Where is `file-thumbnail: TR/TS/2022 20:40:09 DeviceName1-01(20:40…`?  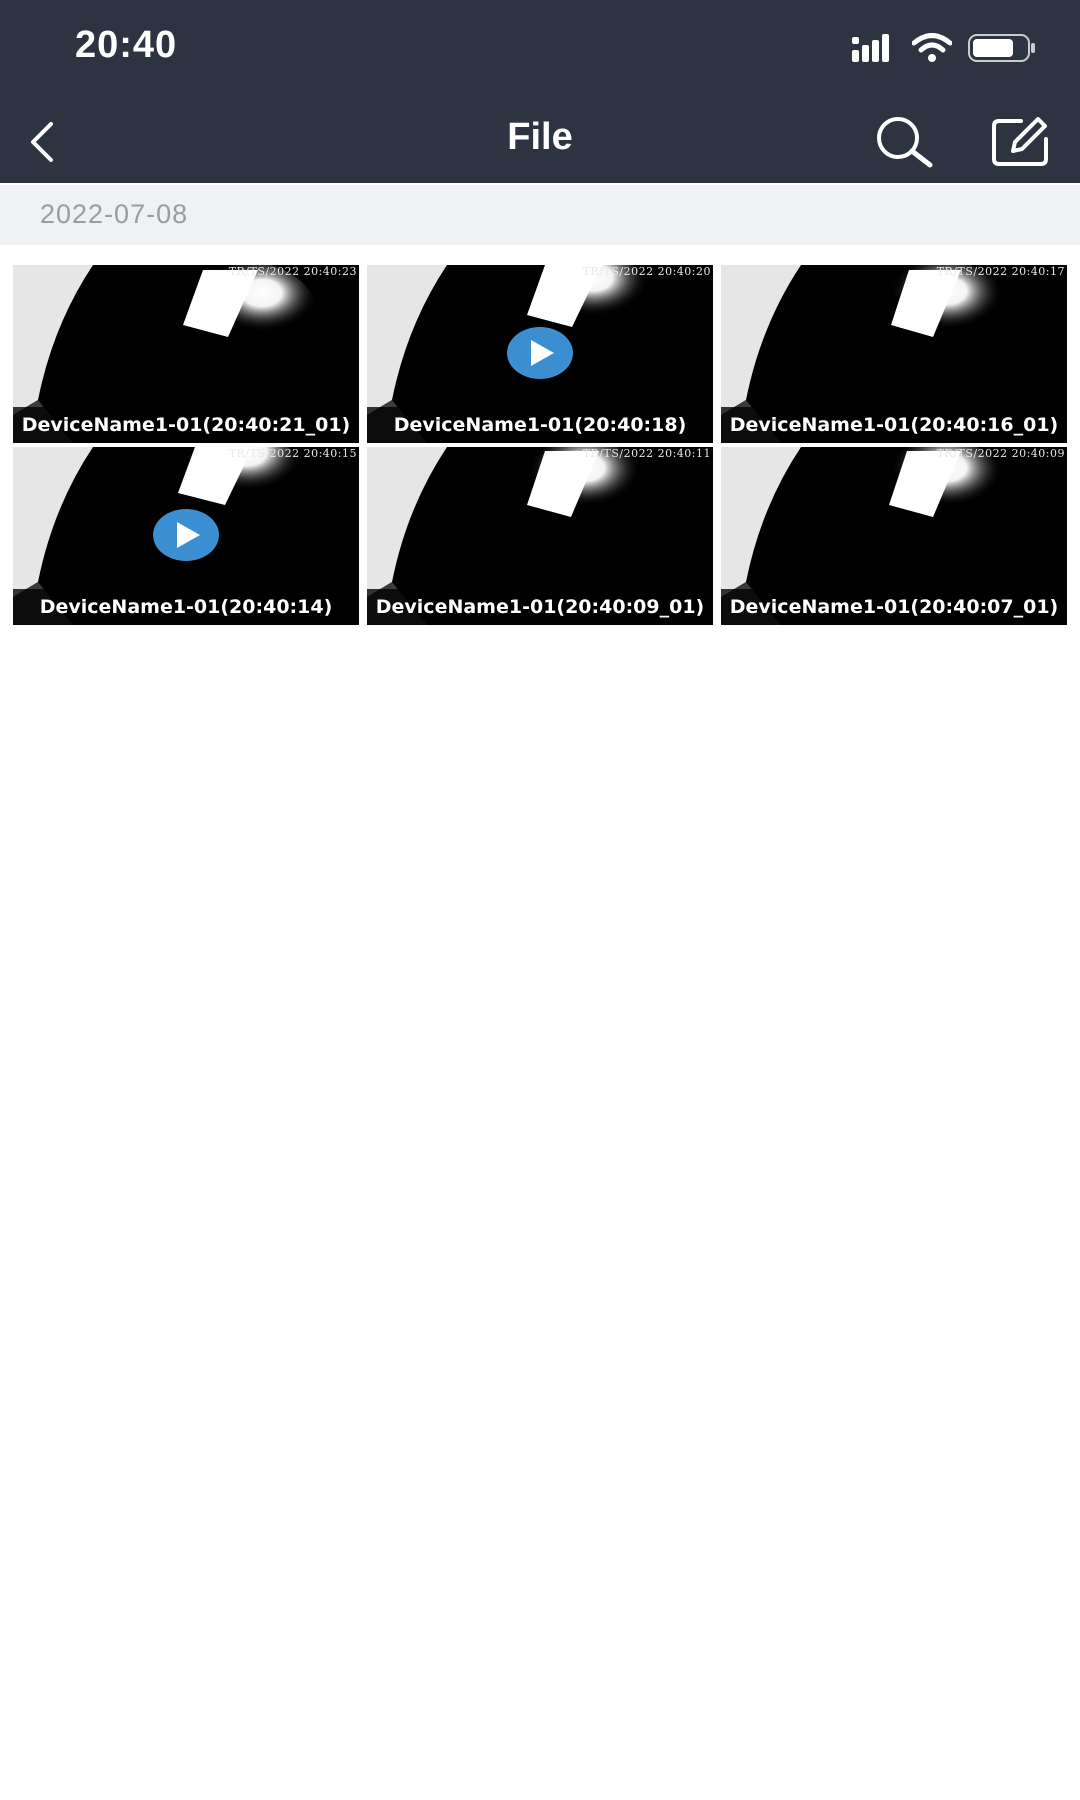 file-thumbnail: TR/TS/2022 20:40:09 DeviceName1-01(20:40… is located at coordinates (894, 536).